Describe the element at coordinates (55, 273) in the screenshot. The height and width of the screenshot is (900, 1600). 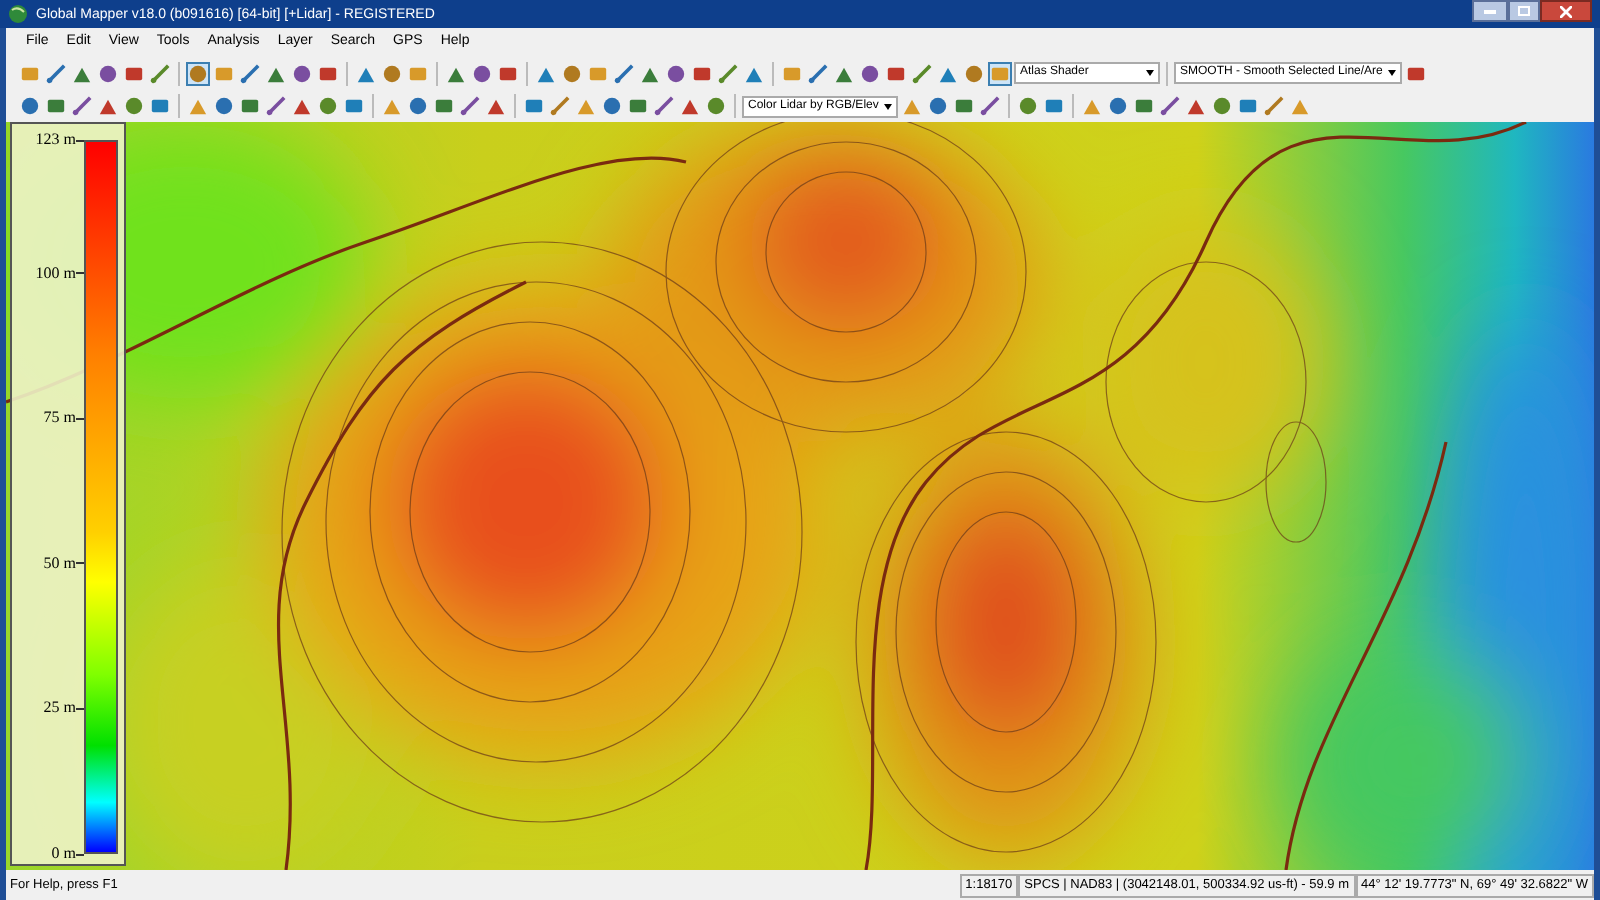
I see `legend-tick-label: 100 m` at that location.